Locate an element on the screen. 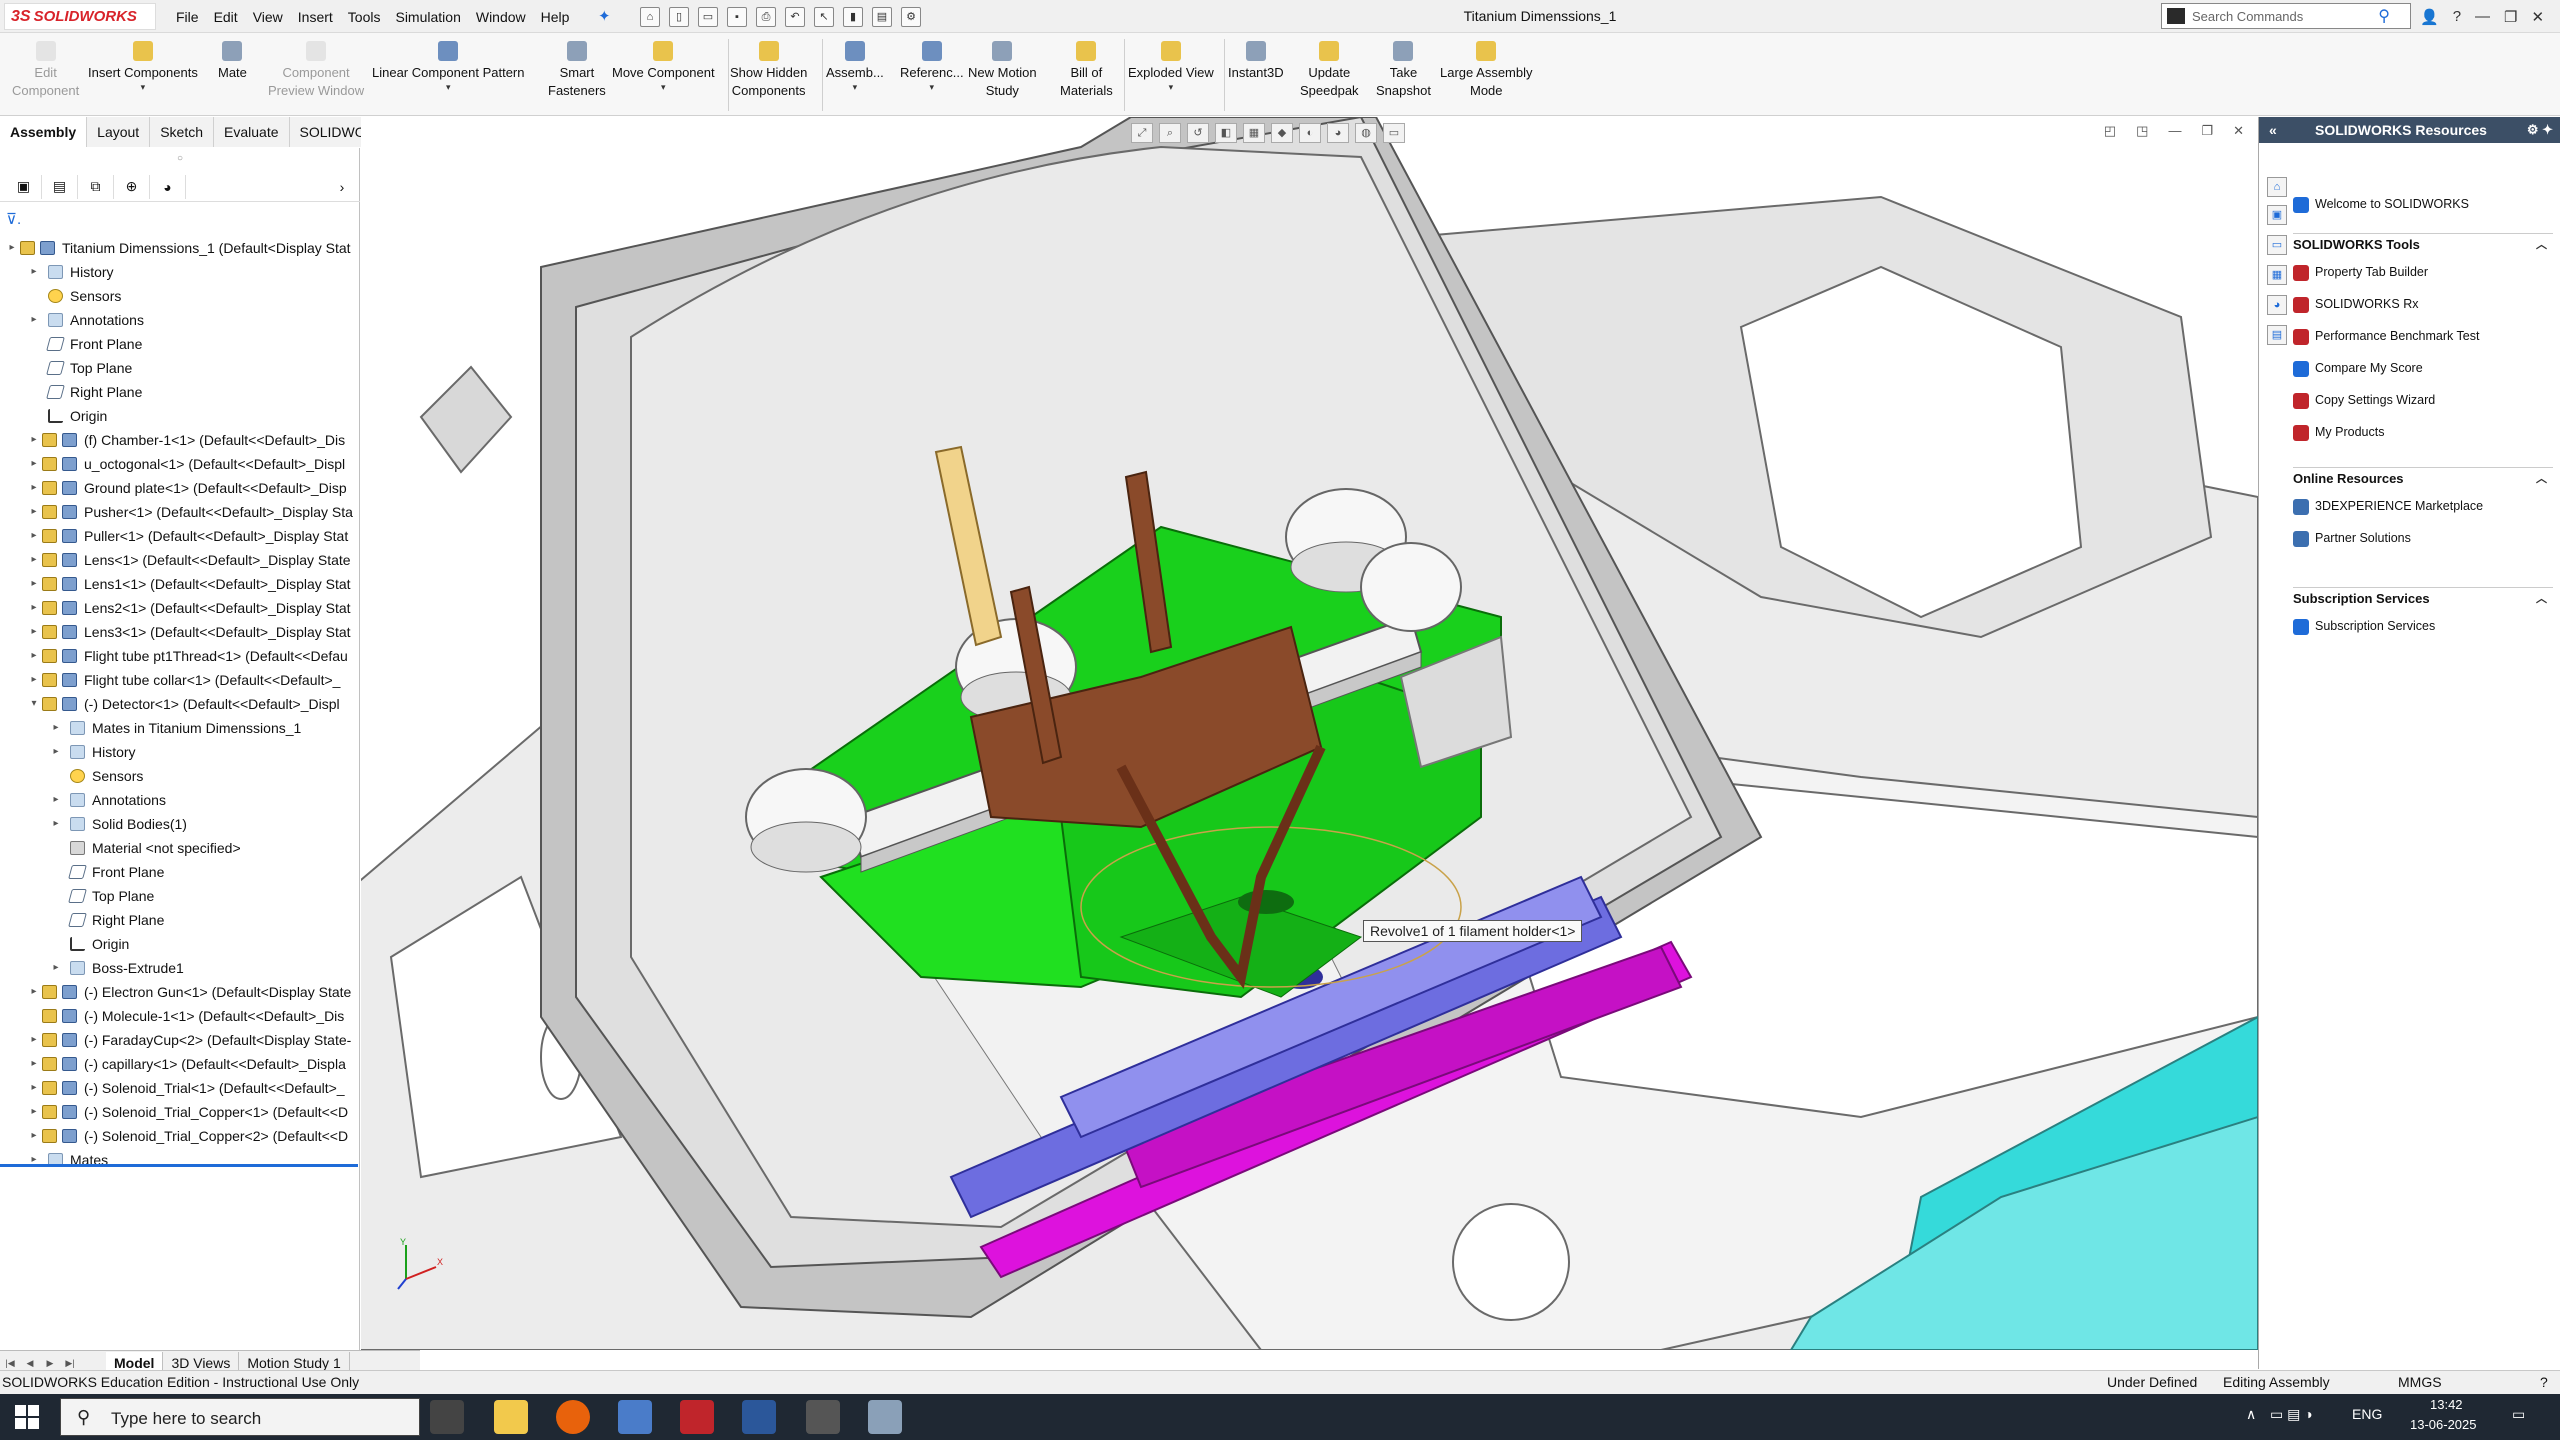 The image size is (2560, 1440). resource-link: Performance Benchmark Test is located at coordinates (2386, 336).